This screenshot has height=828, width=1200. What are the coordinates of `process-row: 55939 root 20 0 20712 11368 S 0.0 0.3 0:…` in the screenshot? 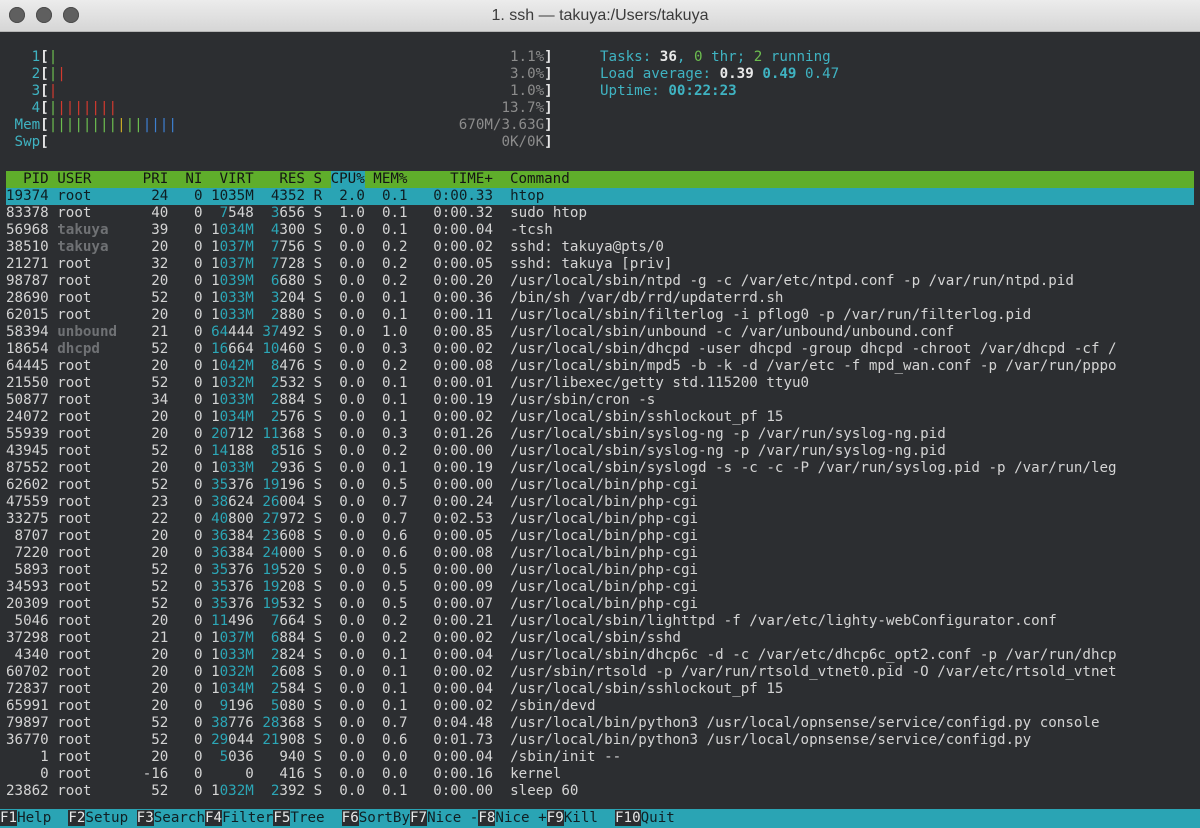 It's located at (476, 434).